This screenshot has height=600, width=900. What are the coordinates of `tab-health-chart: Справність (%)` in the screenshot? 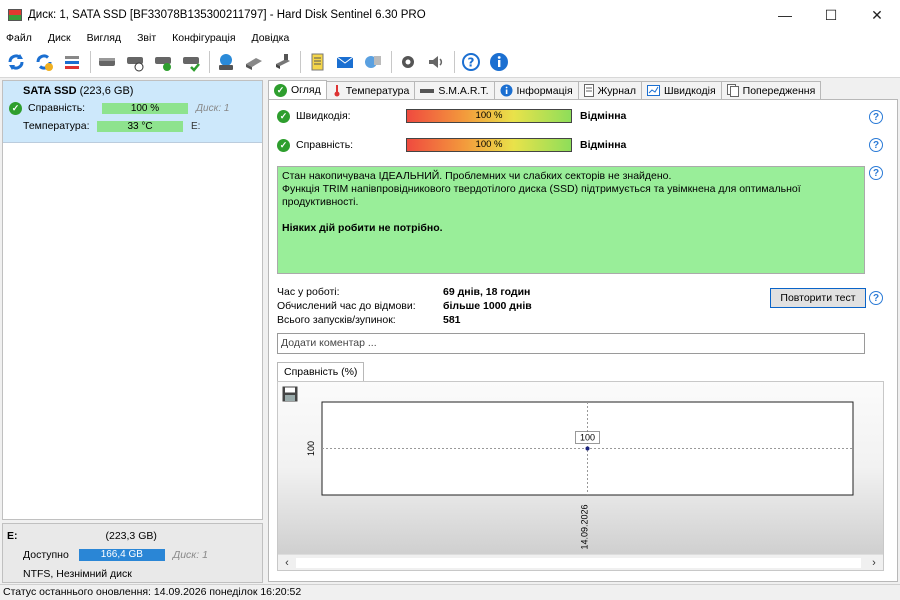 It's located at (321, 371).